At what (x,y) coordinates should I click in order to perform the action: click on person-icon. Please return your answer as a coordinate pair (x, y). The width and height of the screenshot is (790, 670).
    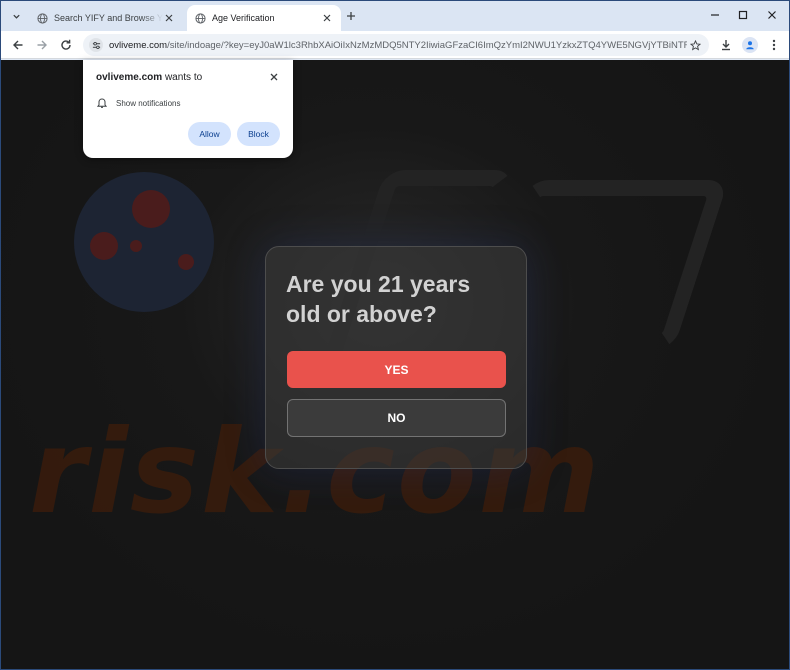
    Looking at the image, I should click on (750, 45).